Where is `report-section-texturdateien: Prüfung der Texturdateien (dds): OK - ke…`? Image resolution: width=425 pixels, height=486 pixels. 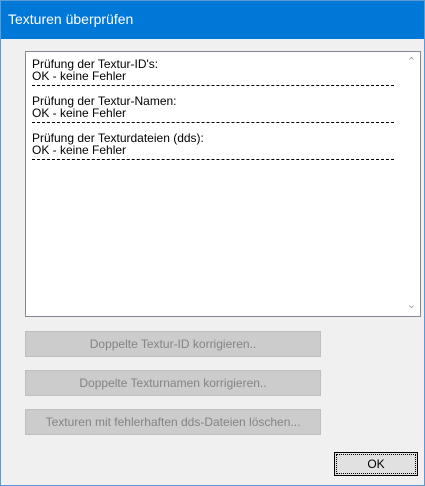 report-section-texturdateien: Prüfung der Texturdateien (dds): OK - ke… is located at coordinates (213, 146).